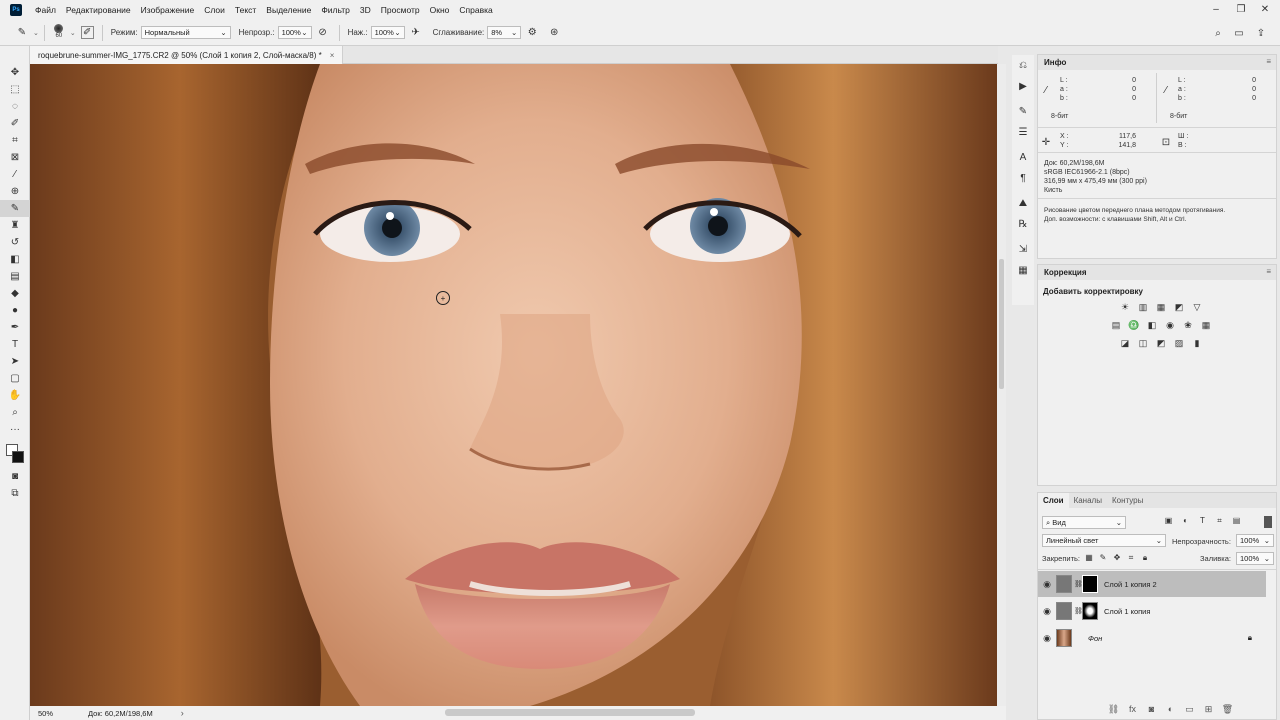  What do you see at coordinates (1088, 500) in the screenshot?
I see `tab-channels: Каналы` at bounding box center [1088, 500].